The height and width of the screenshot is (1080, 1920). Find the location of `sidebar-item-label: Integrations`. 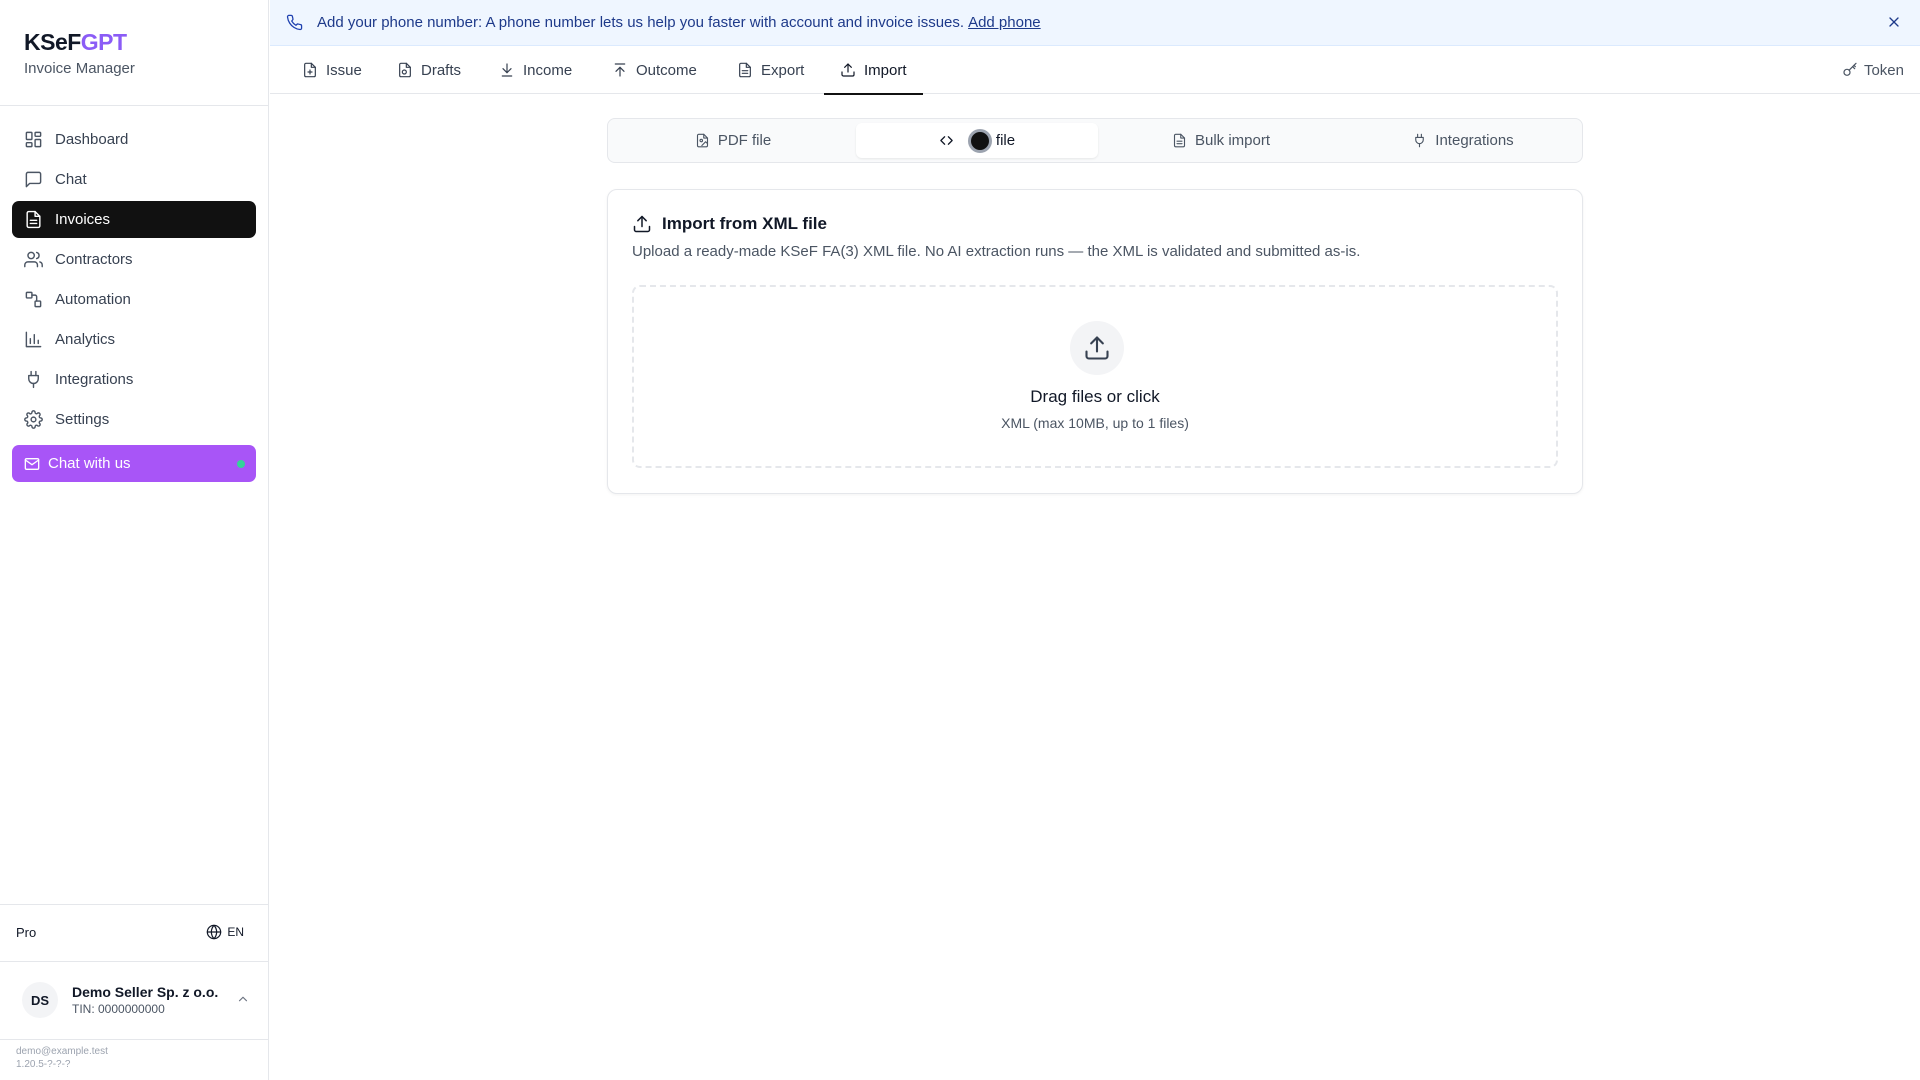

sidebar-item-label: Integrations is located at coordinates (94, 379).